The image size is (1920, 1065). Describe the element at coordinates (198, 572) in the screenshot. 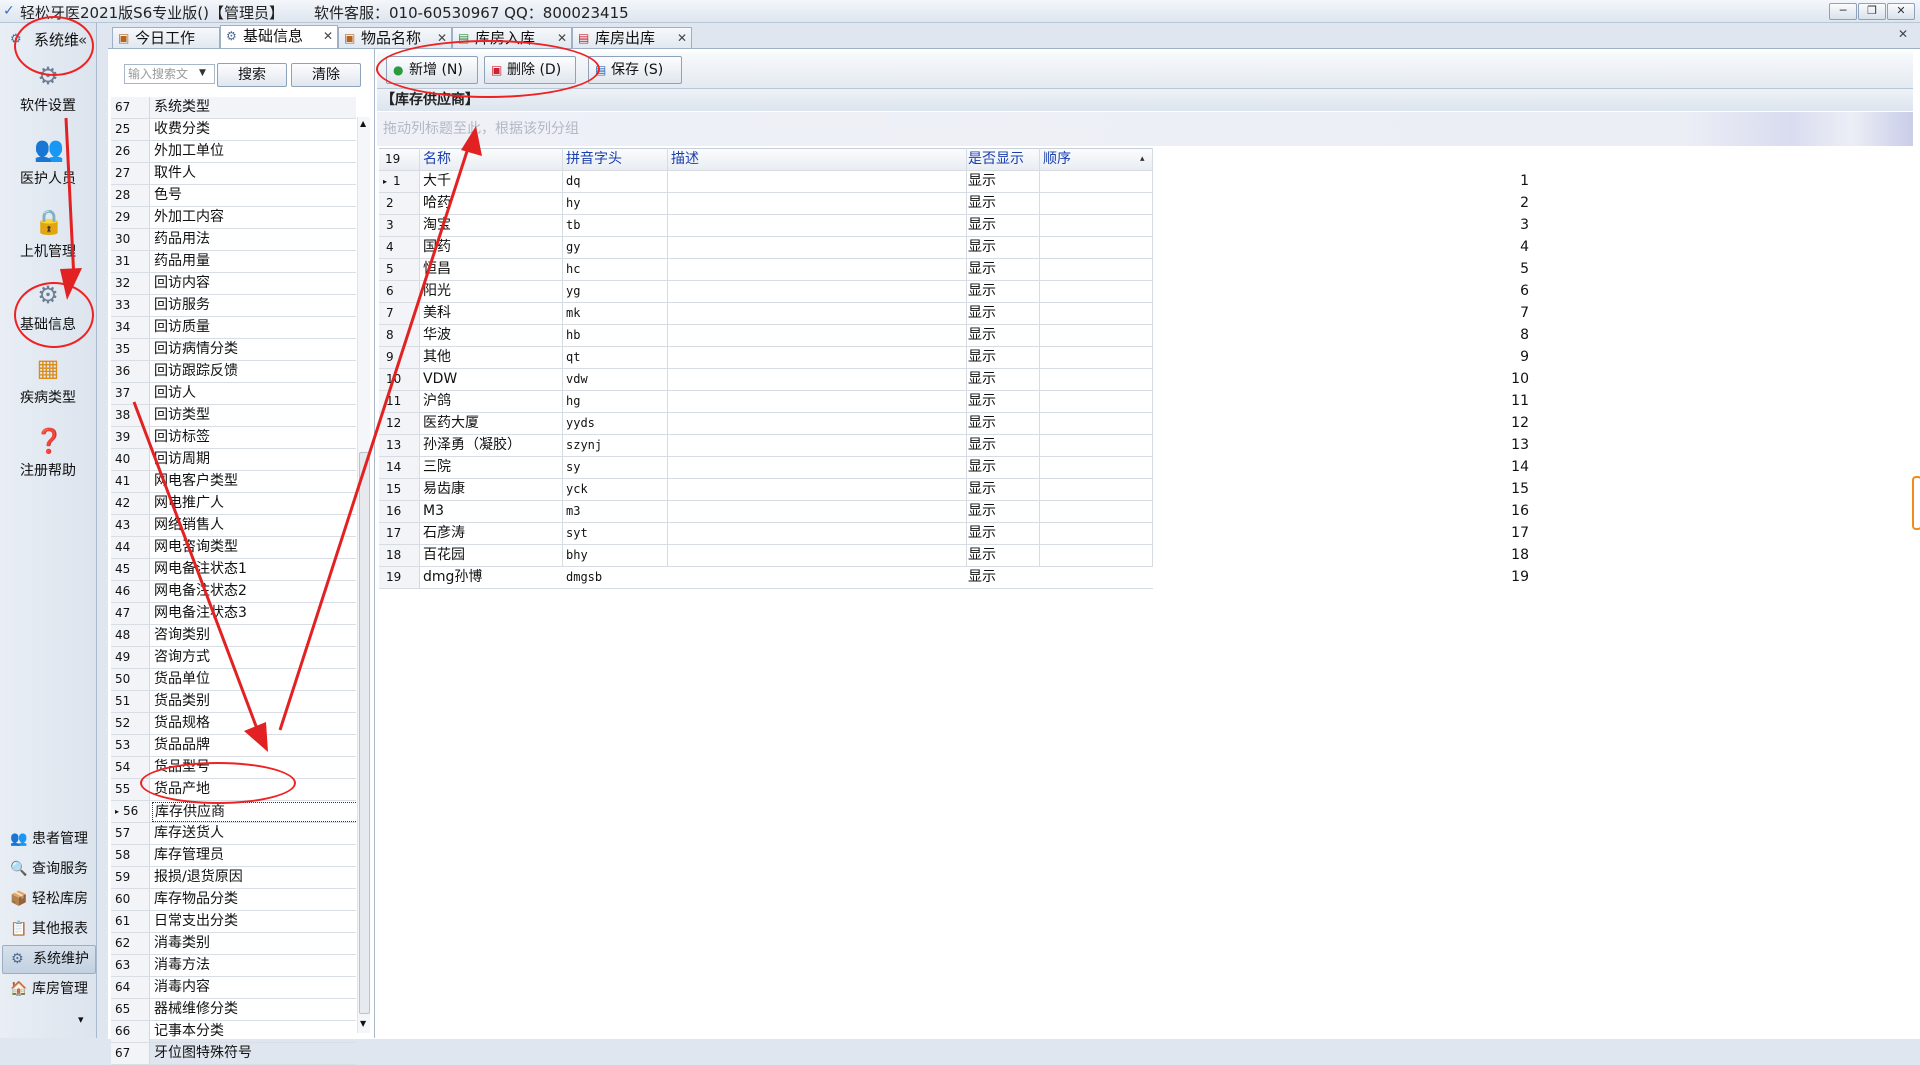

I see `arrow-line-to-supplier` at that location.